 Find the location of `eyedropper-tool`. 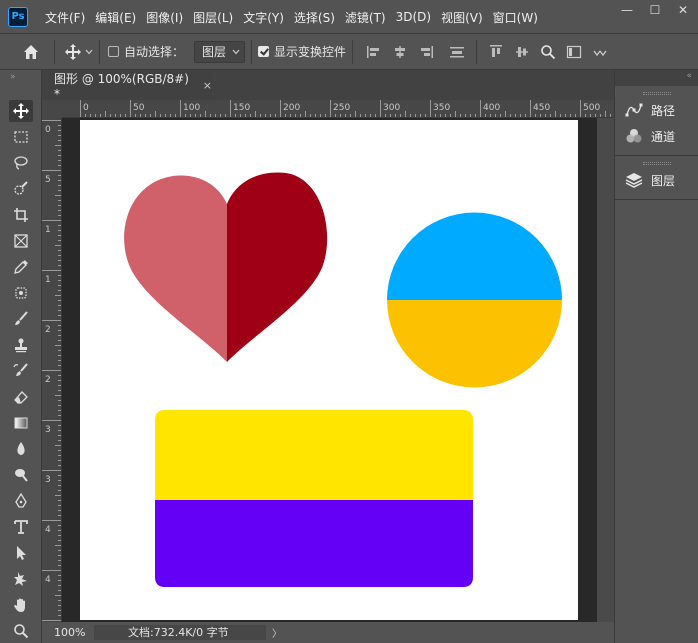

eyedropper-tool is located at coordinates (21, 267).